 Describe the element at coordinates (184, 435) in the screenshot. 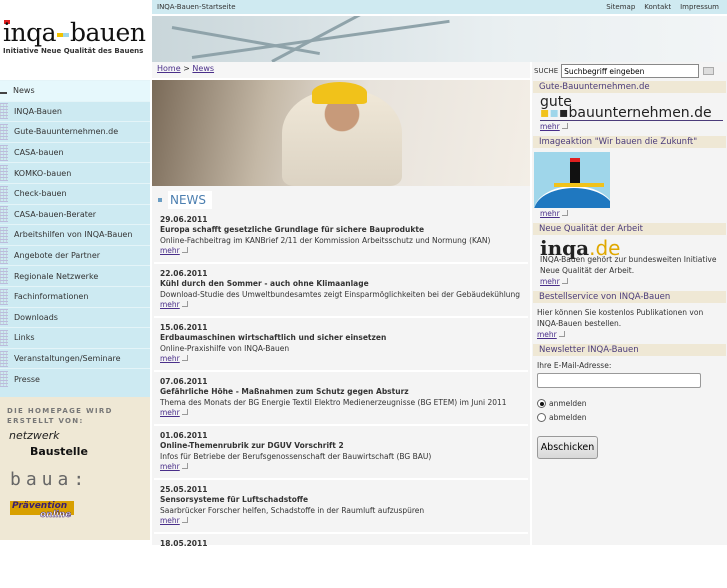

I see `news-date: 01.06.2011` at that location.